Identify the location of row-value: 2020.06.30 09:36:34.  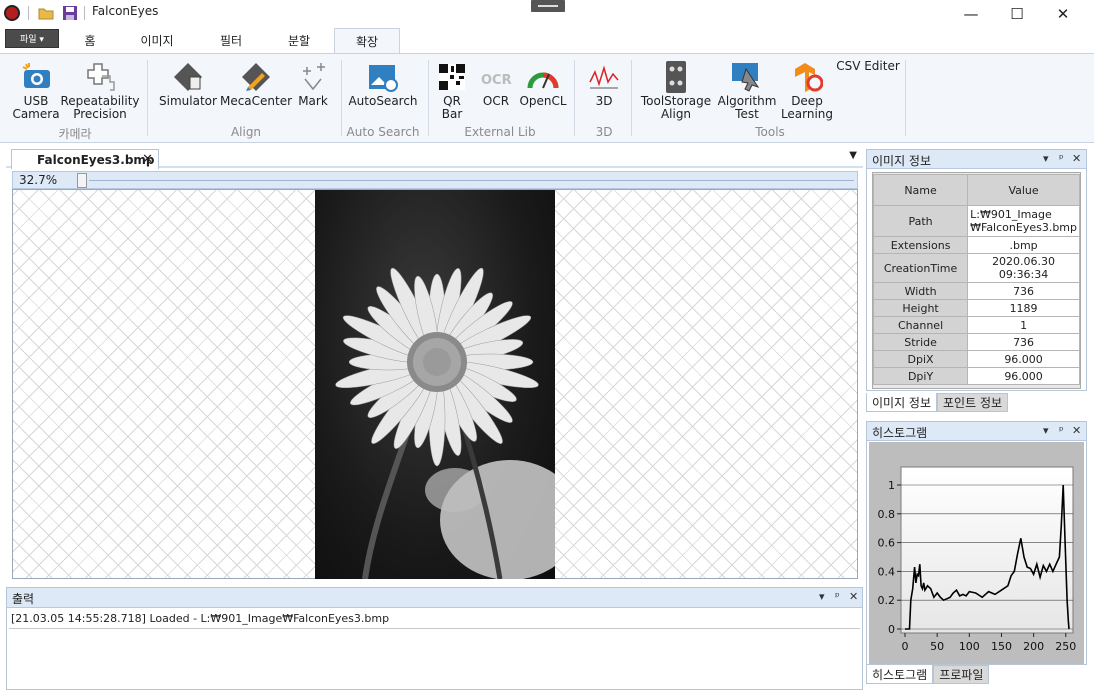
(1023, 268).